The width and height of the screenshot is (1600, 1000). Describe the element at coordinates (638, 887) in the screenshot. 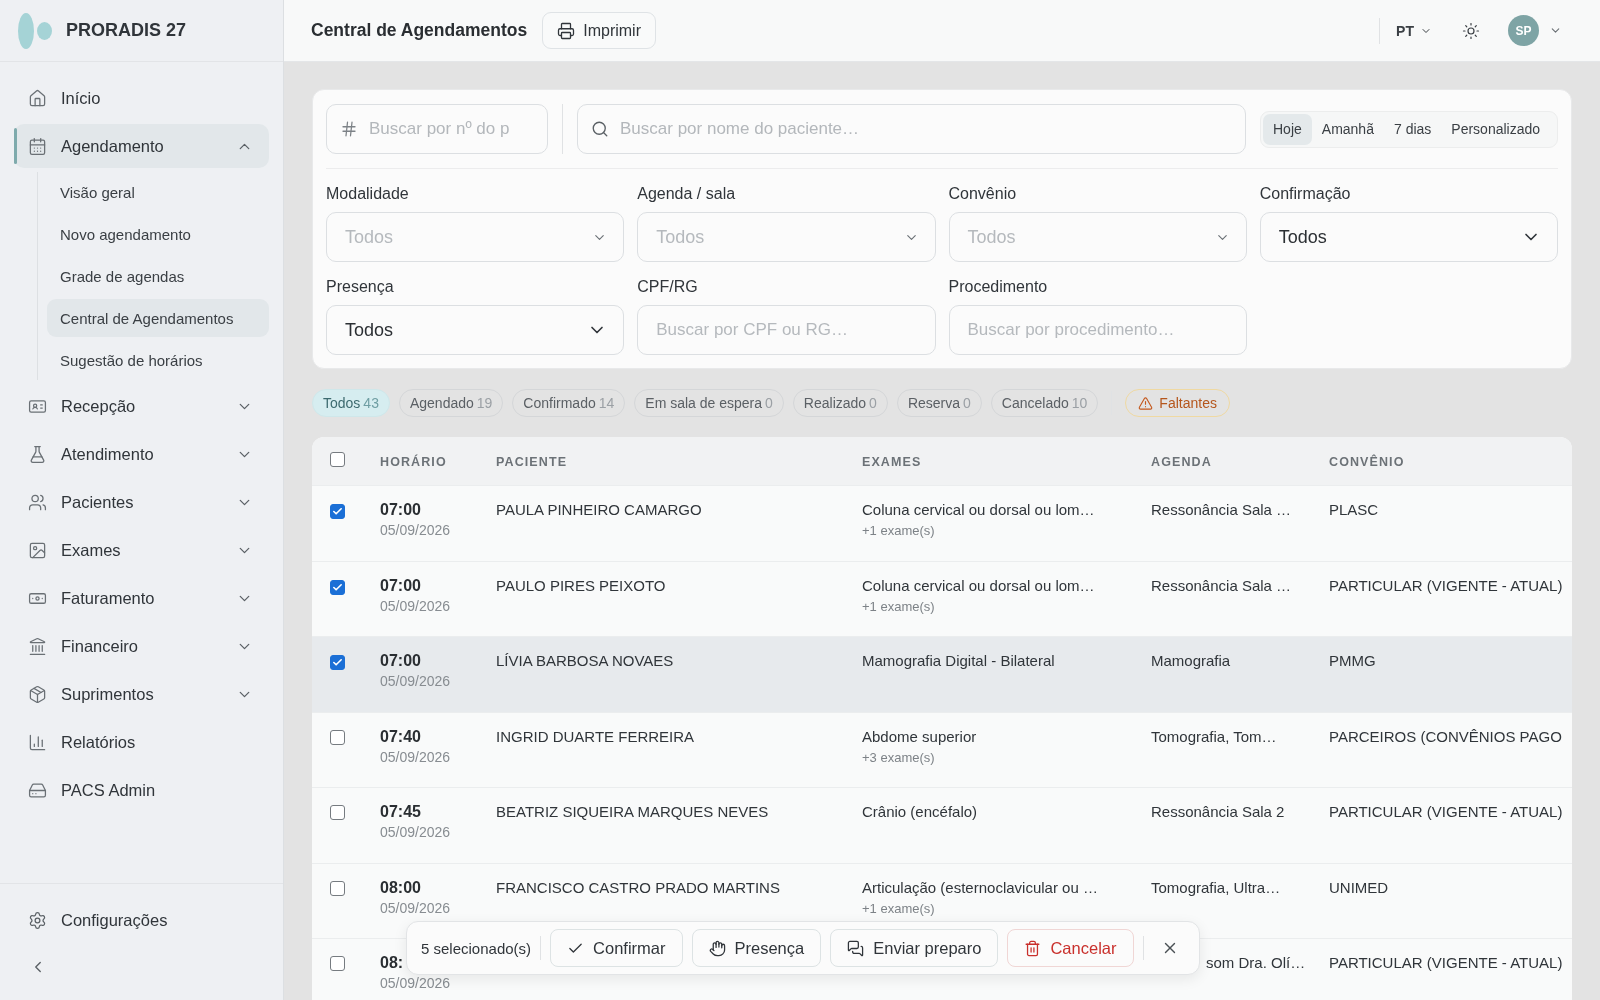

I see `patient-name: FRANCISCO CASTRO PRADO MARTINS` at that location.